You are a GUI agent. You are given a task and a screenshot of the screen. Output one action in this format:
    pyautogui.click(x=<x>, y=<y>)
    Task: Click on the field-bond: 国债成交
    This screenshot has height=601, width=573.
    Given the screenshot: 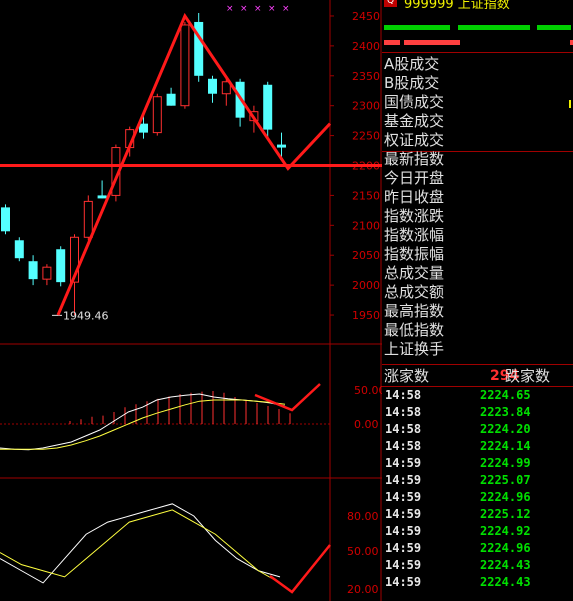 What is the action you would take?
    pyautogui.click(x=414, y=102)
    